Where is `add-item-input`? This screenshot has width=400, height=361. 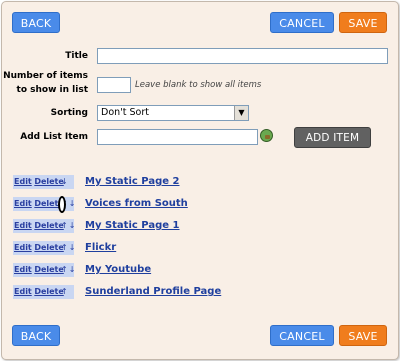
add-item-input is located at coordinates (177, 137).